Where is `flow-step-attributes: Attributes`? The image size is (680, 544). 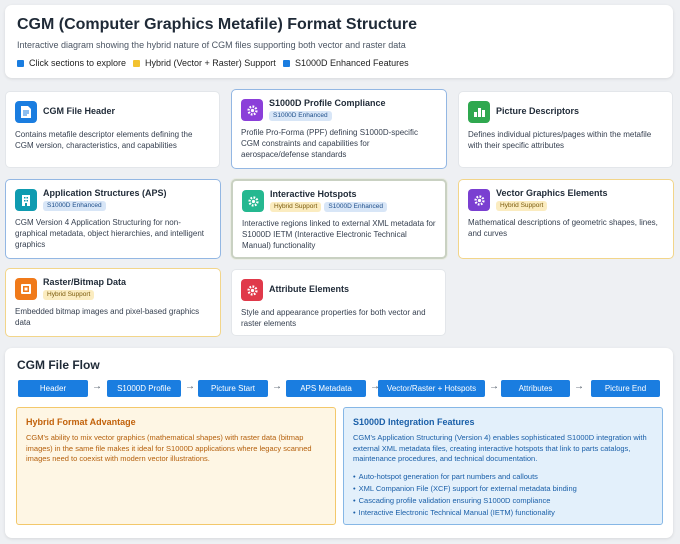 flow-step-attributes: Attributes is located at coordinates (535, 388).